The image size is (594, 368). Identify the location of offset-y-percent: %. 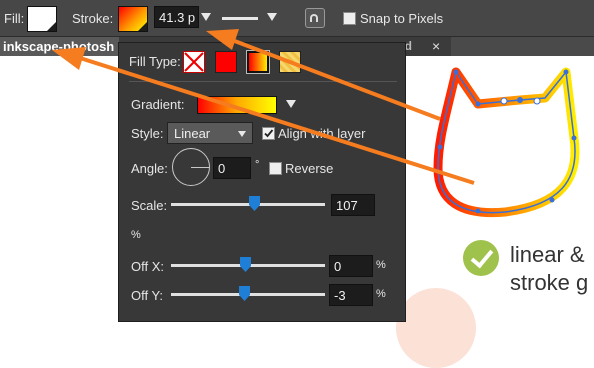
(381, 294).